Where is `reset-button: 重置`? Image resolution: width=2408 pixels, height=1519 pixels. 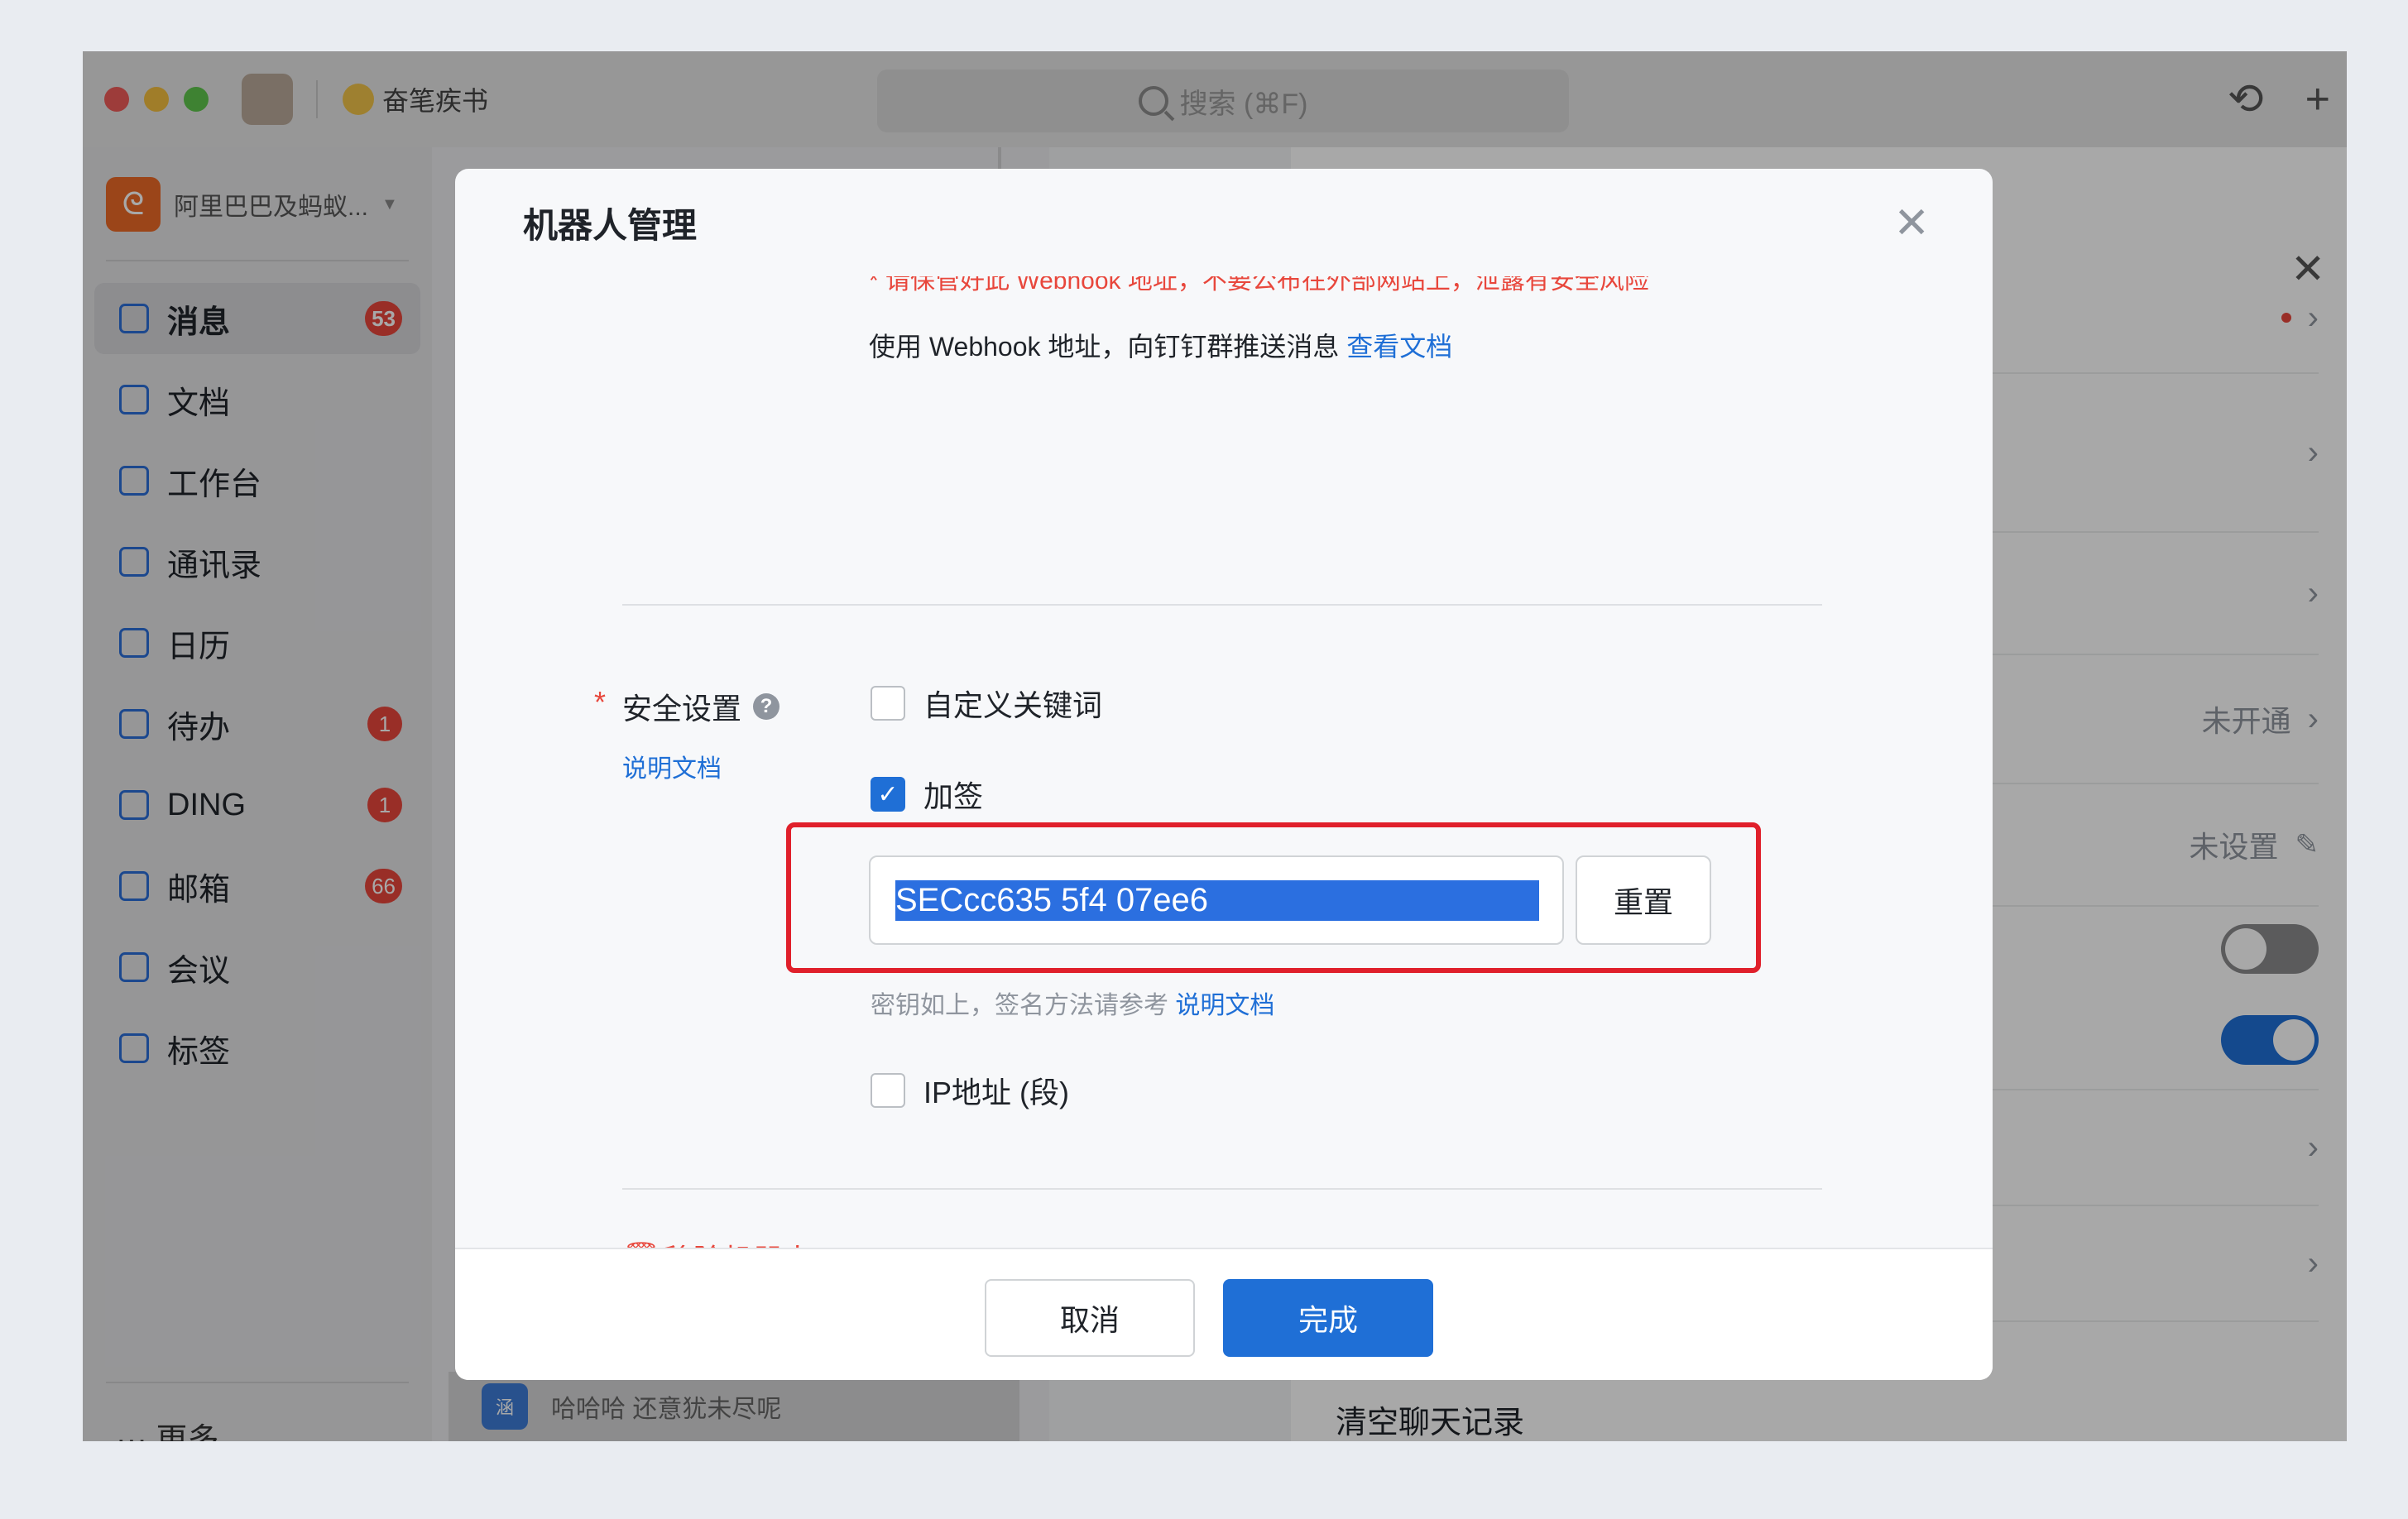 reset-button: 重置 is located at coordinates (1643, 900).